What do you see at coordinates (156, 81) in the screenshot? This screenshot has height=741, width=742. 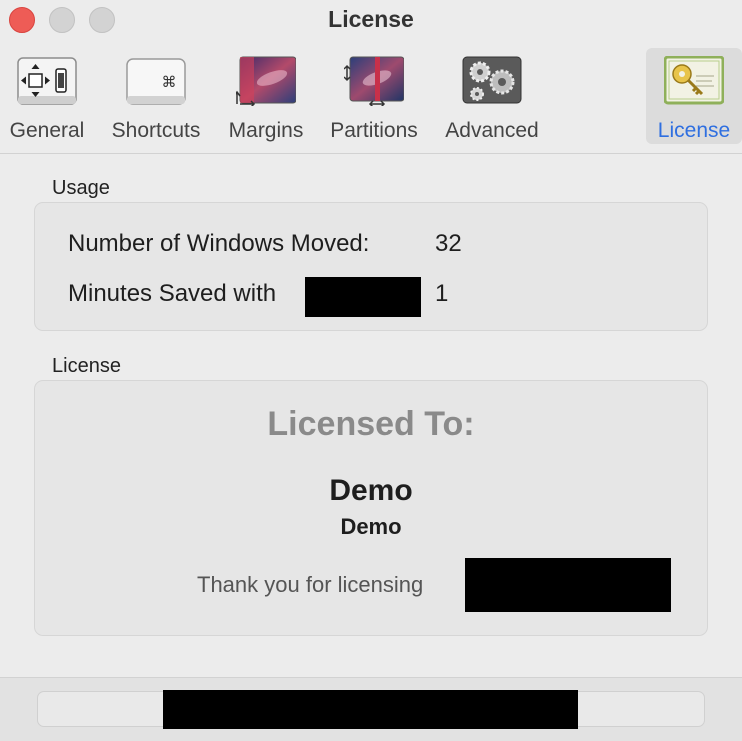 I see `command-key-icon: ⌘` at bounding box center [156, 81].